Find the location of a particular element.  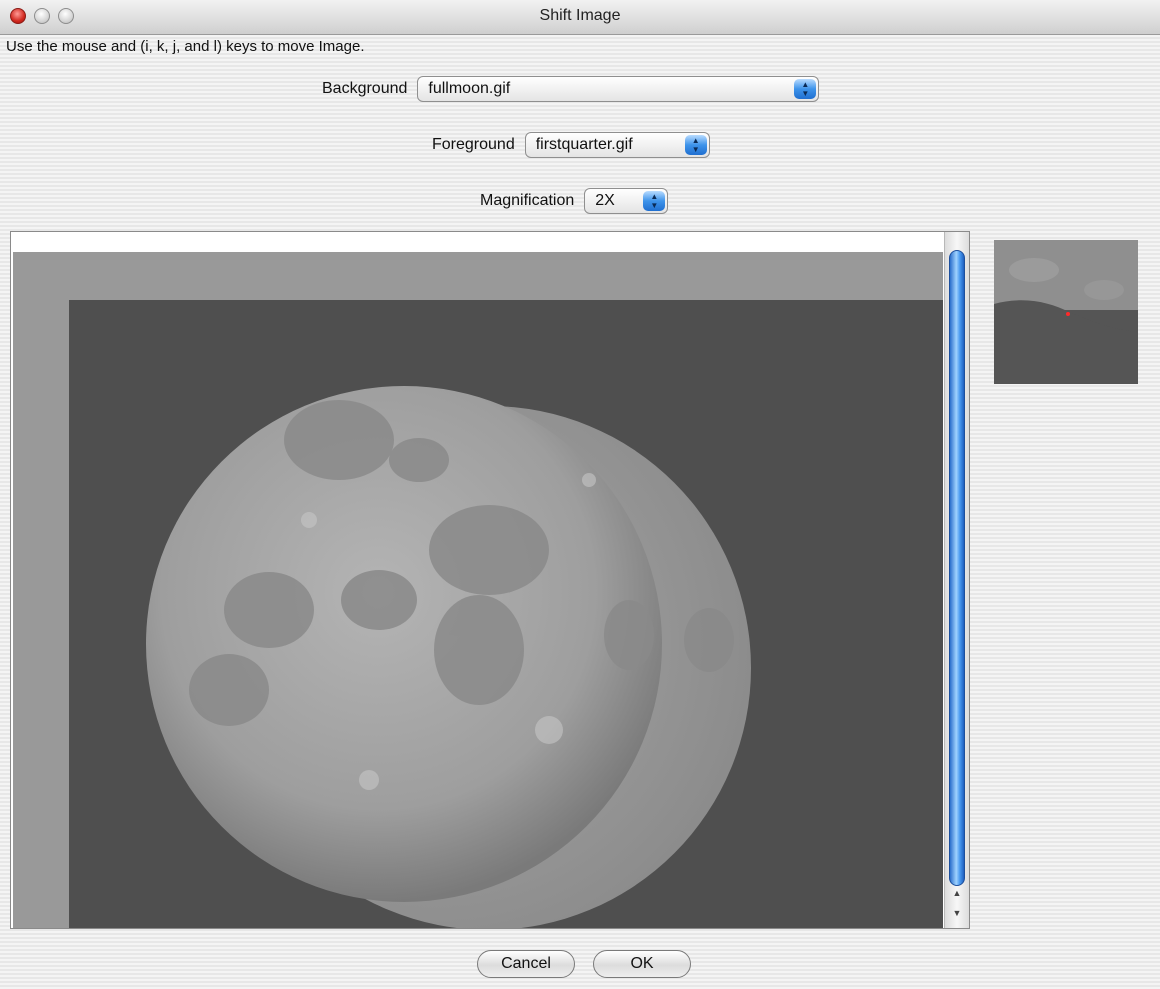

magnification-row: Magnification 2X ▲ ▼ is located at coordinates (574, 201).